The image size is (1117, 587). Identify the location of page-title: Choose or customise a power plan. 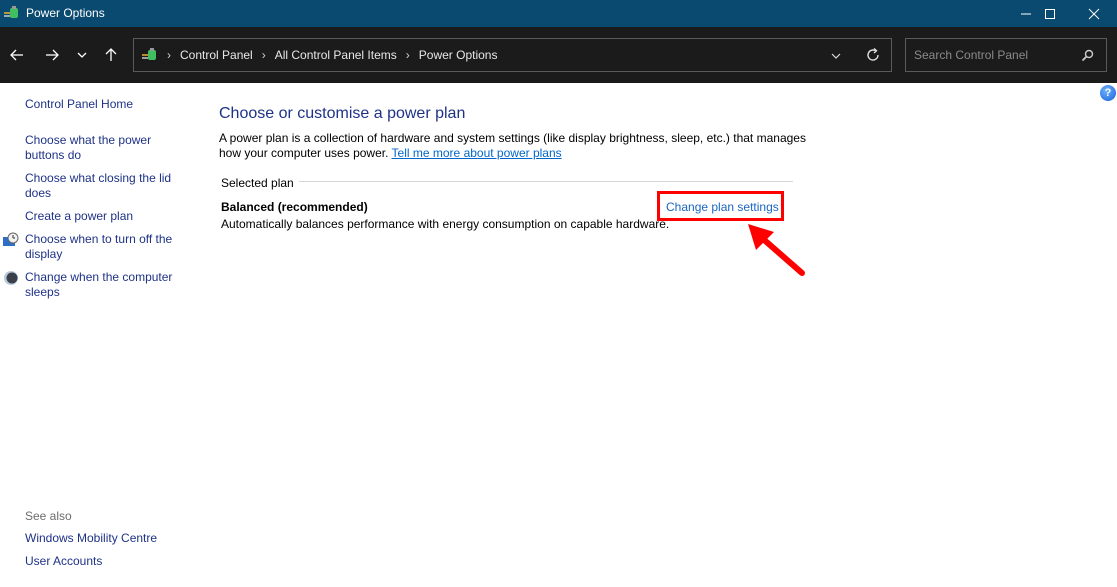
(342, 113).